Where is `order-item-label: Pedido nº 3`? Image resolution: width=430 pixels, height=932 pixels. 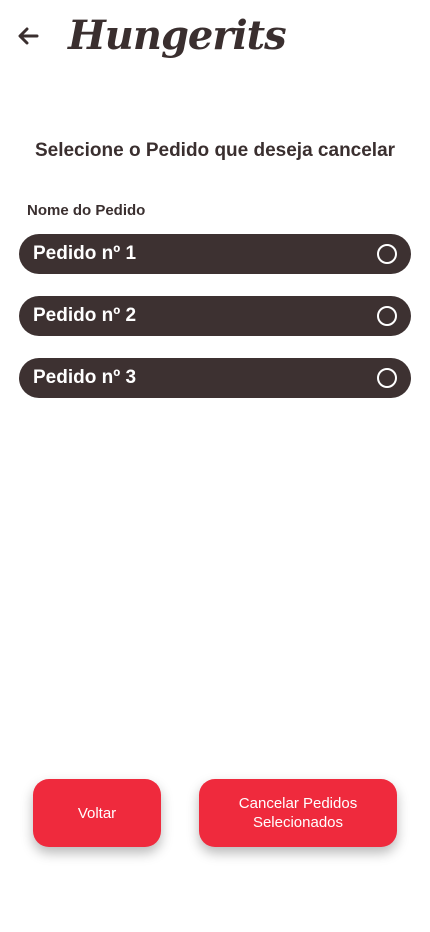
order-item-label: Pedido nº 3 is located at coordinates (85, 377).